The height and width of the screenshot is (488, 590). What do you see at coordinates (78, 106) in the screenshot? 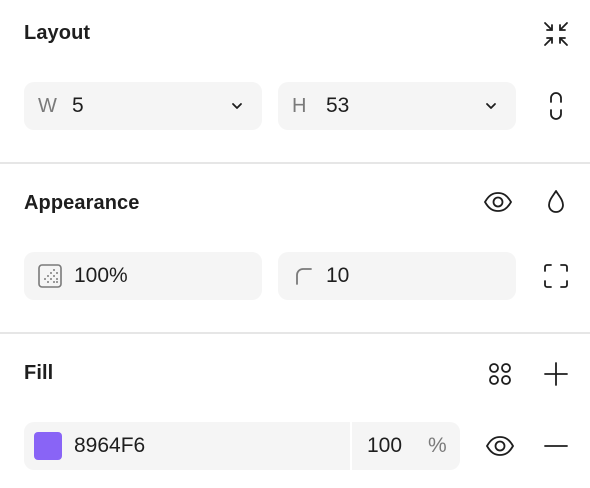
I see `width-value: 5` at bounding box center [78, 106].